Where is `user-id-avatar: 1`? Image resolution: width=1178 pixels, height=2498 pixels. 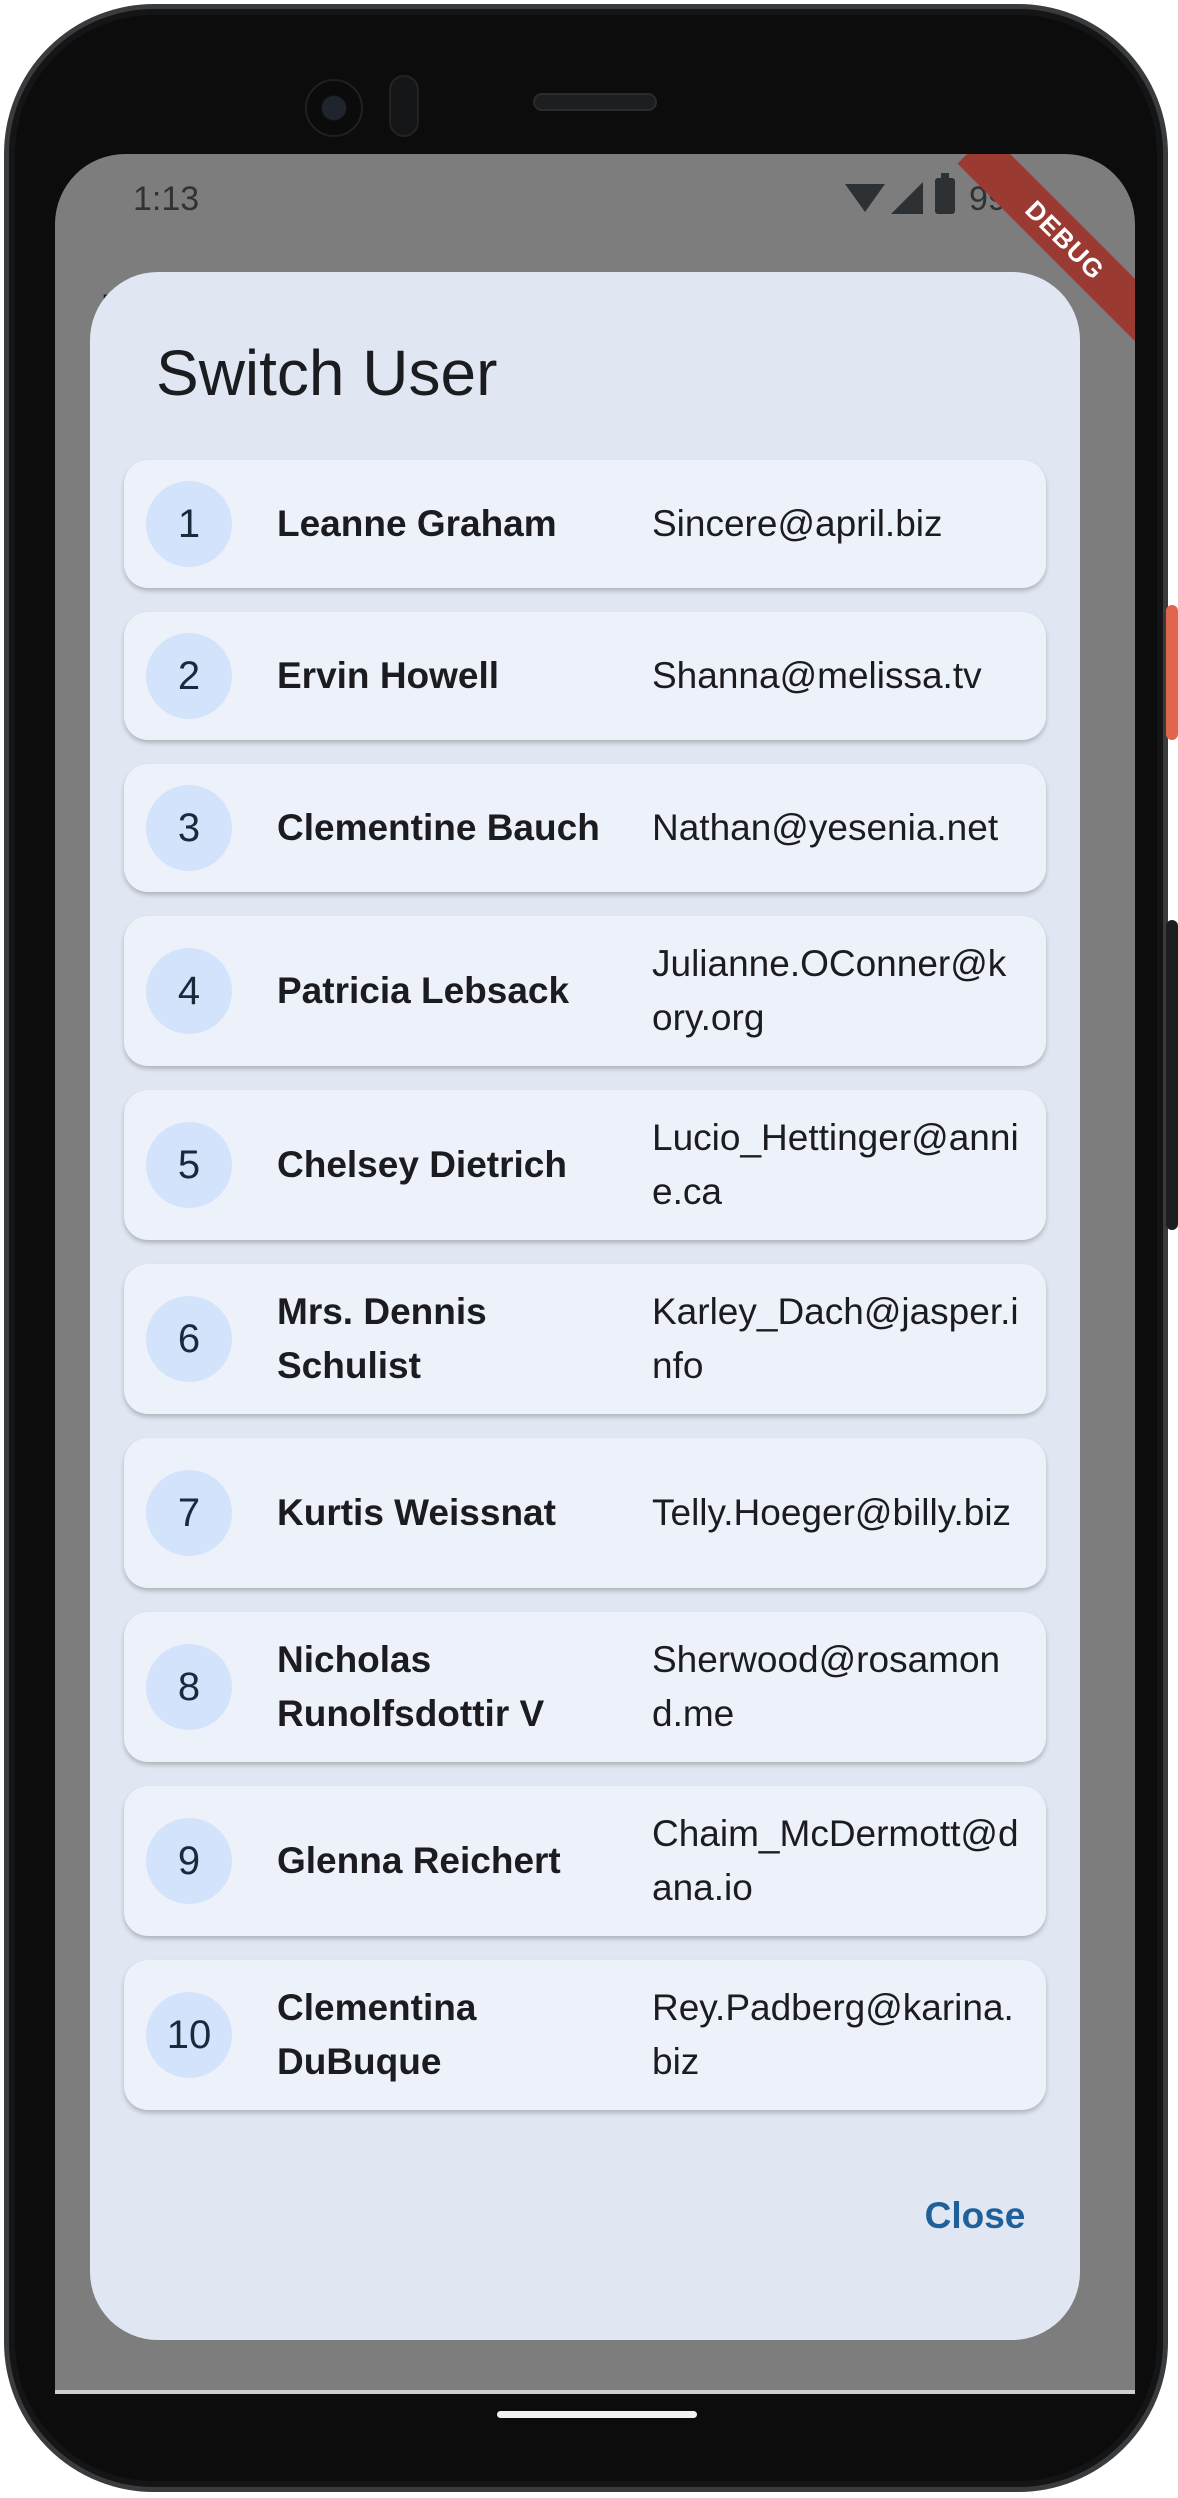 user-id-avatar: 1 is located at coordinates (189, 524).